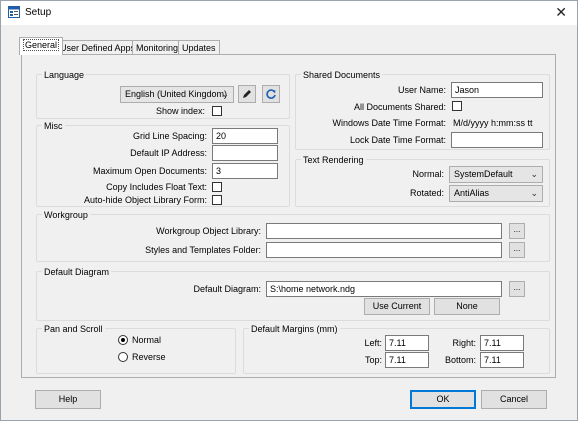 Image resolution: width=578 pixels, height=421 pixels. What do you see at coordinates (426, 193) in the screenshot?
I see `rotated-rendering-label: Rotated:` at bounding box center [426, 193].